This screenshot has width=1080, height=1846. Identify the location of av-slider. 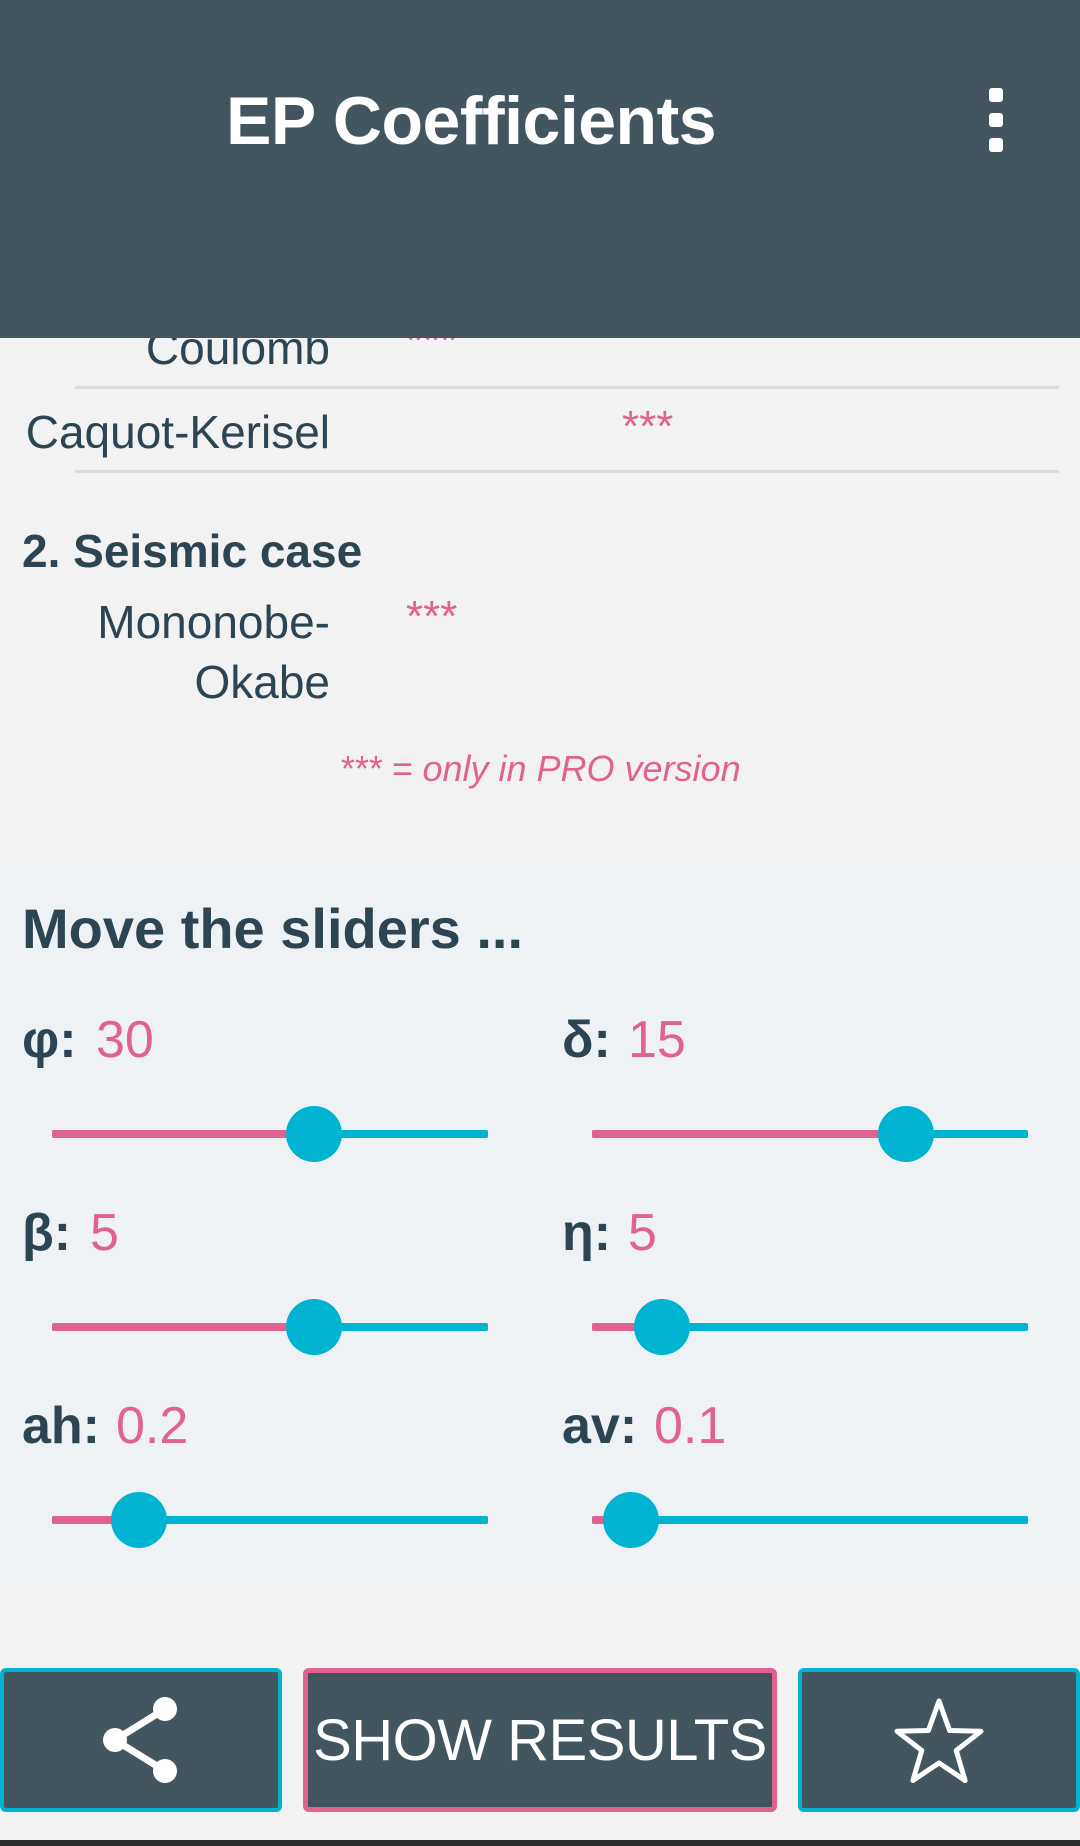
(810, 1520).